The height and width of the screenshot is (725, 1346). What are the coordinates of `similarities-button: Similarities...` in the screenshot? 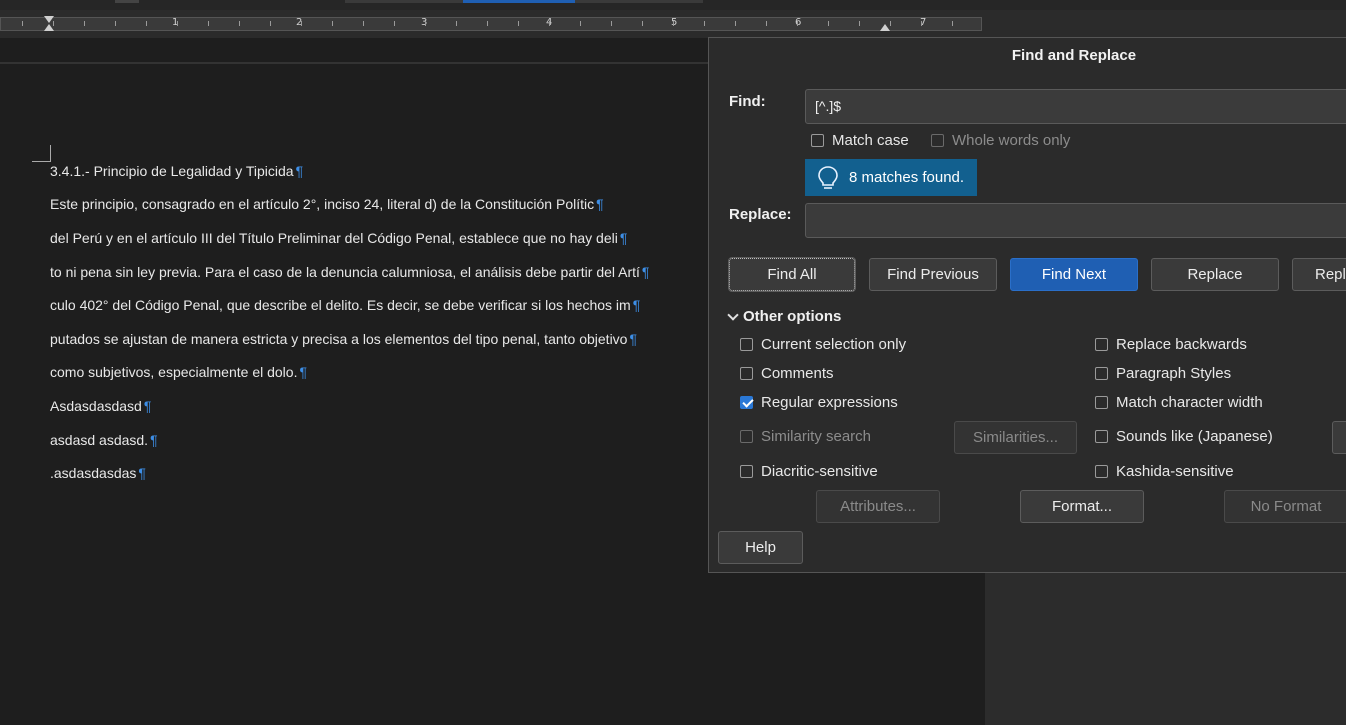 It's located at (1015, 437).